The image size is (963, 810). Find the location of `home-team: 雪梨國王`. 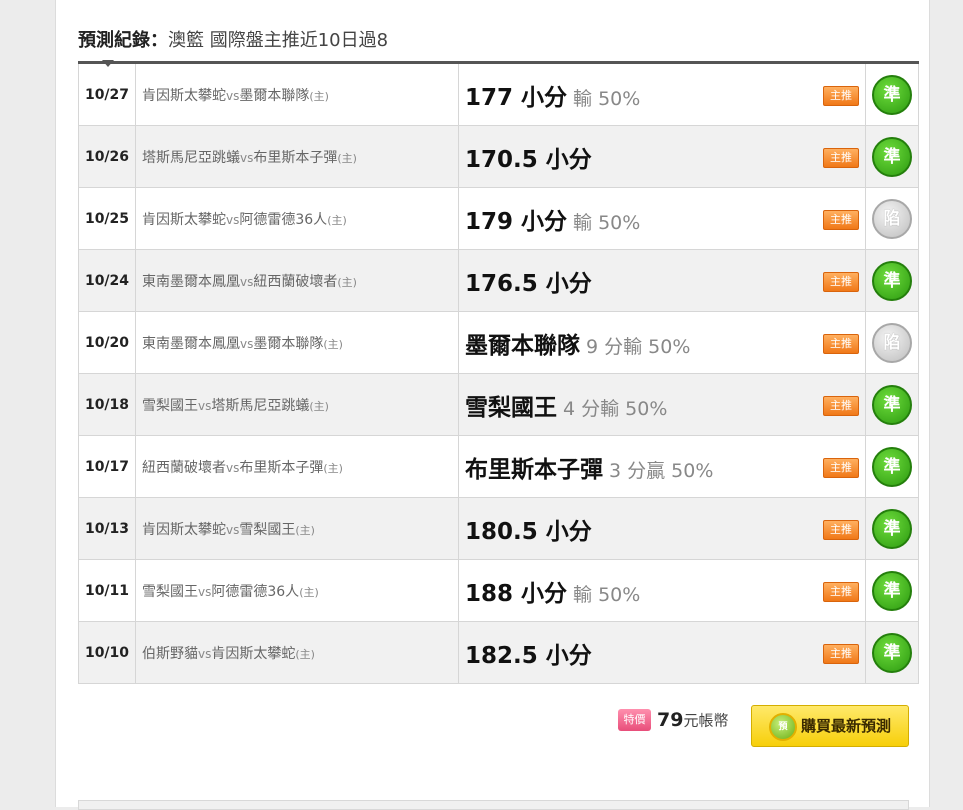

home-team: 雪梨國王 is located at coordinates (267, 529).